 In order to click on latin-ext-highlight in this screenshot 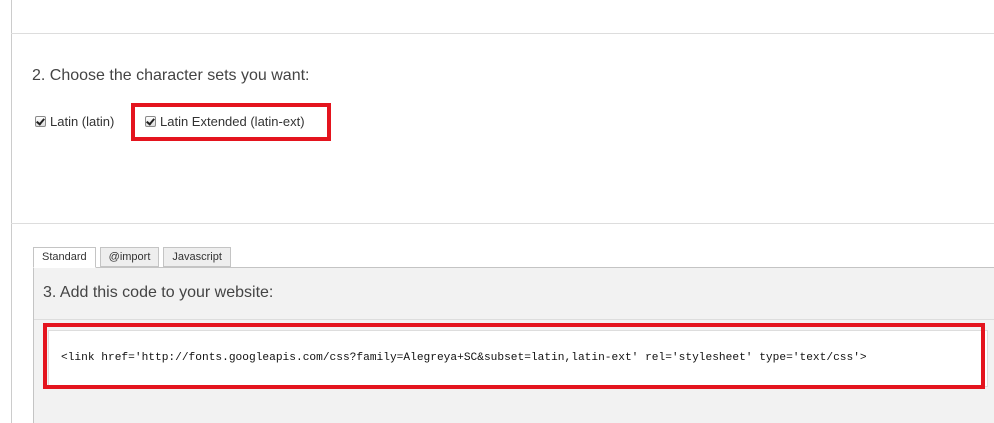, I will do `click(231, 122)`.